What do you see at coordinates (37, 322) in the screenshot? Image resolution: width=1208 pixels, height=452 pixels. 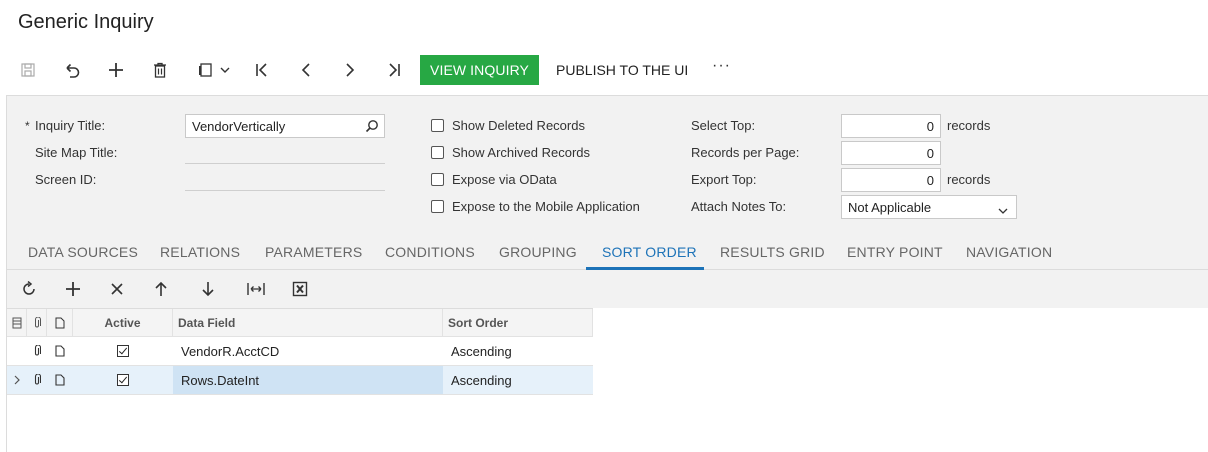 I see `attachment-header-icon` at bounding box center [37, 322].